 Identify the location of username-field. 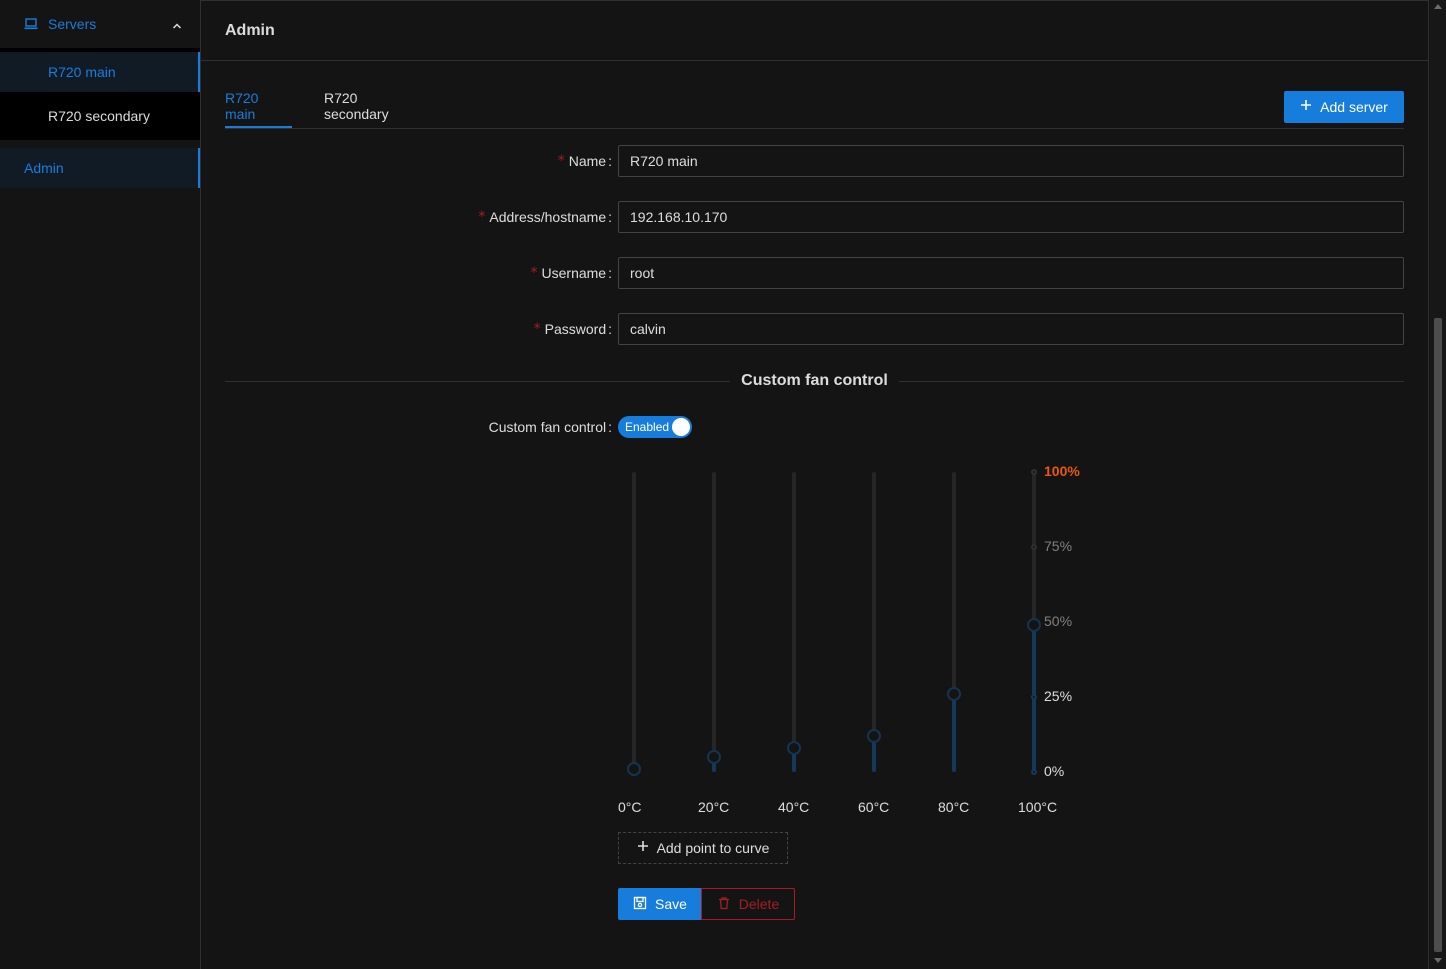
(1011, 273).